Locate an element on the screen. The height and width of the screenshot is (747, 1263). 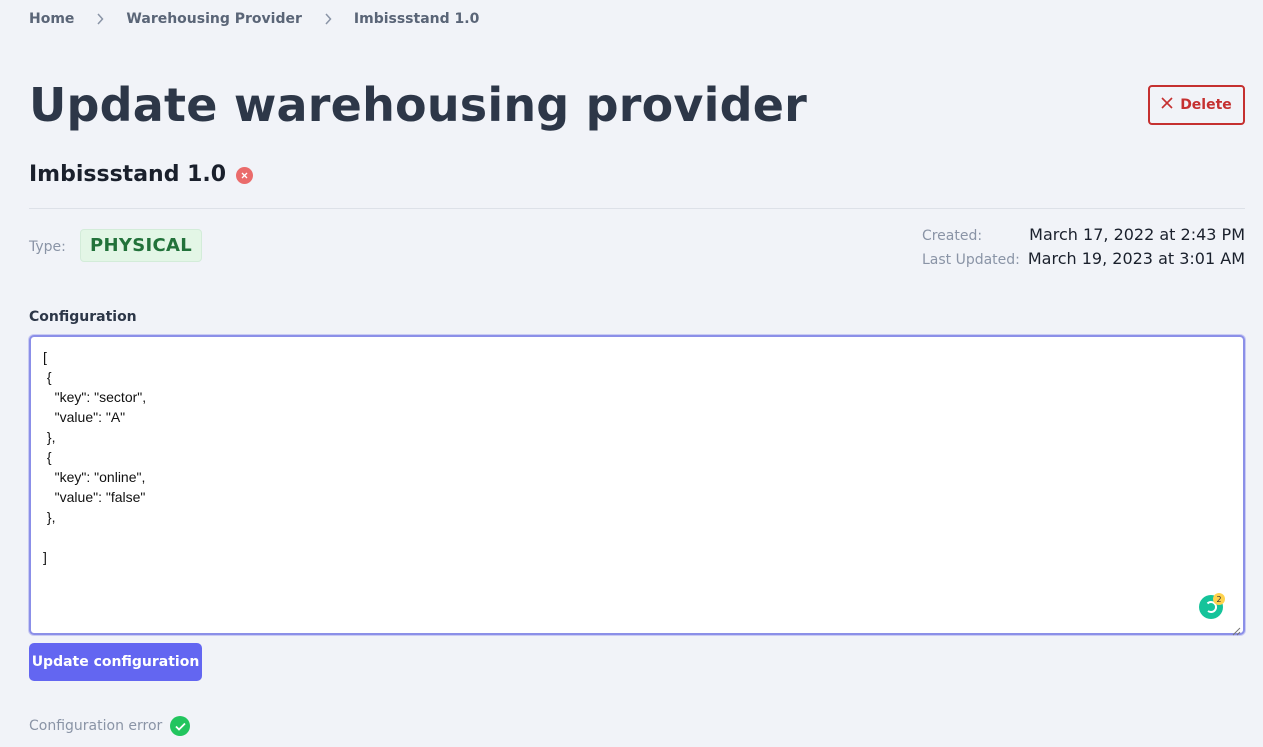
configuration-label: Configuration is located at coordinates (83, 317).